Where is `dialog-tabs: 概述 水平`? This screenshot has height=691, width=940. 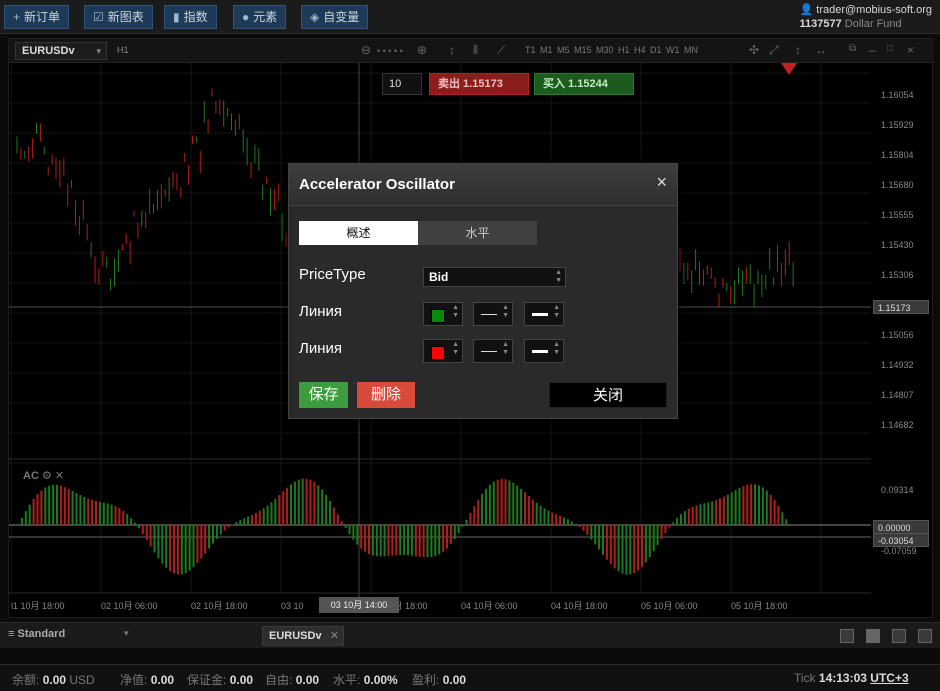
dialog-tabs: 概述 水平 is located at coordinates (418, 233).